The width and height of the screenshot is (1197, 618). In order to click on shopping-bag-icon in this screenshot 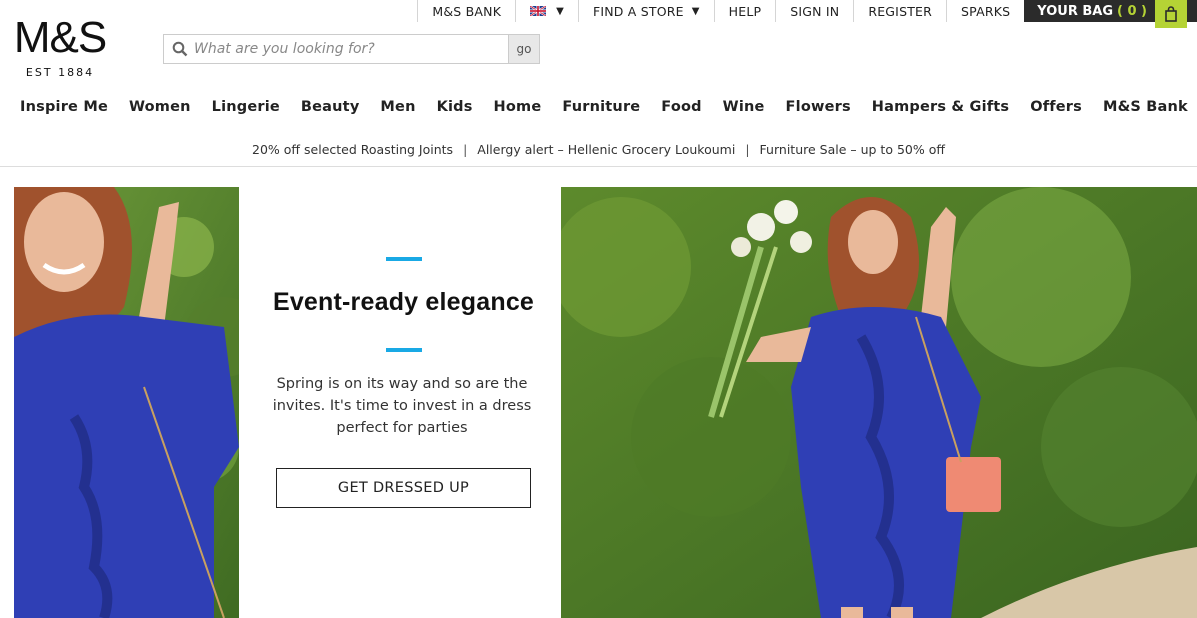, I will do `click(1171, 14)`.